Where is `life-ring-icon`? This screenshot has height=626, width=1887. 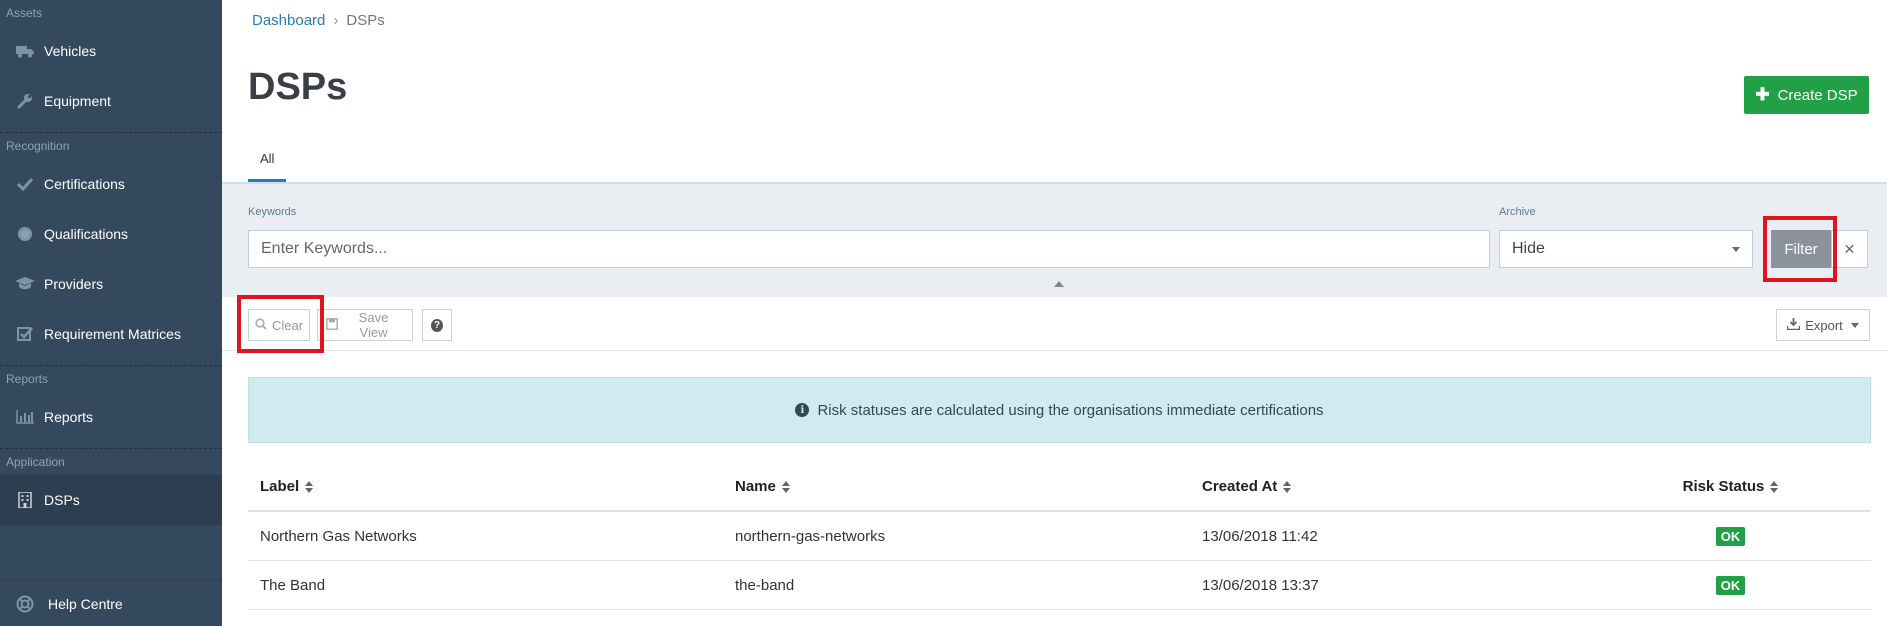
life-ring-icon is located at coordinates (25, 604).